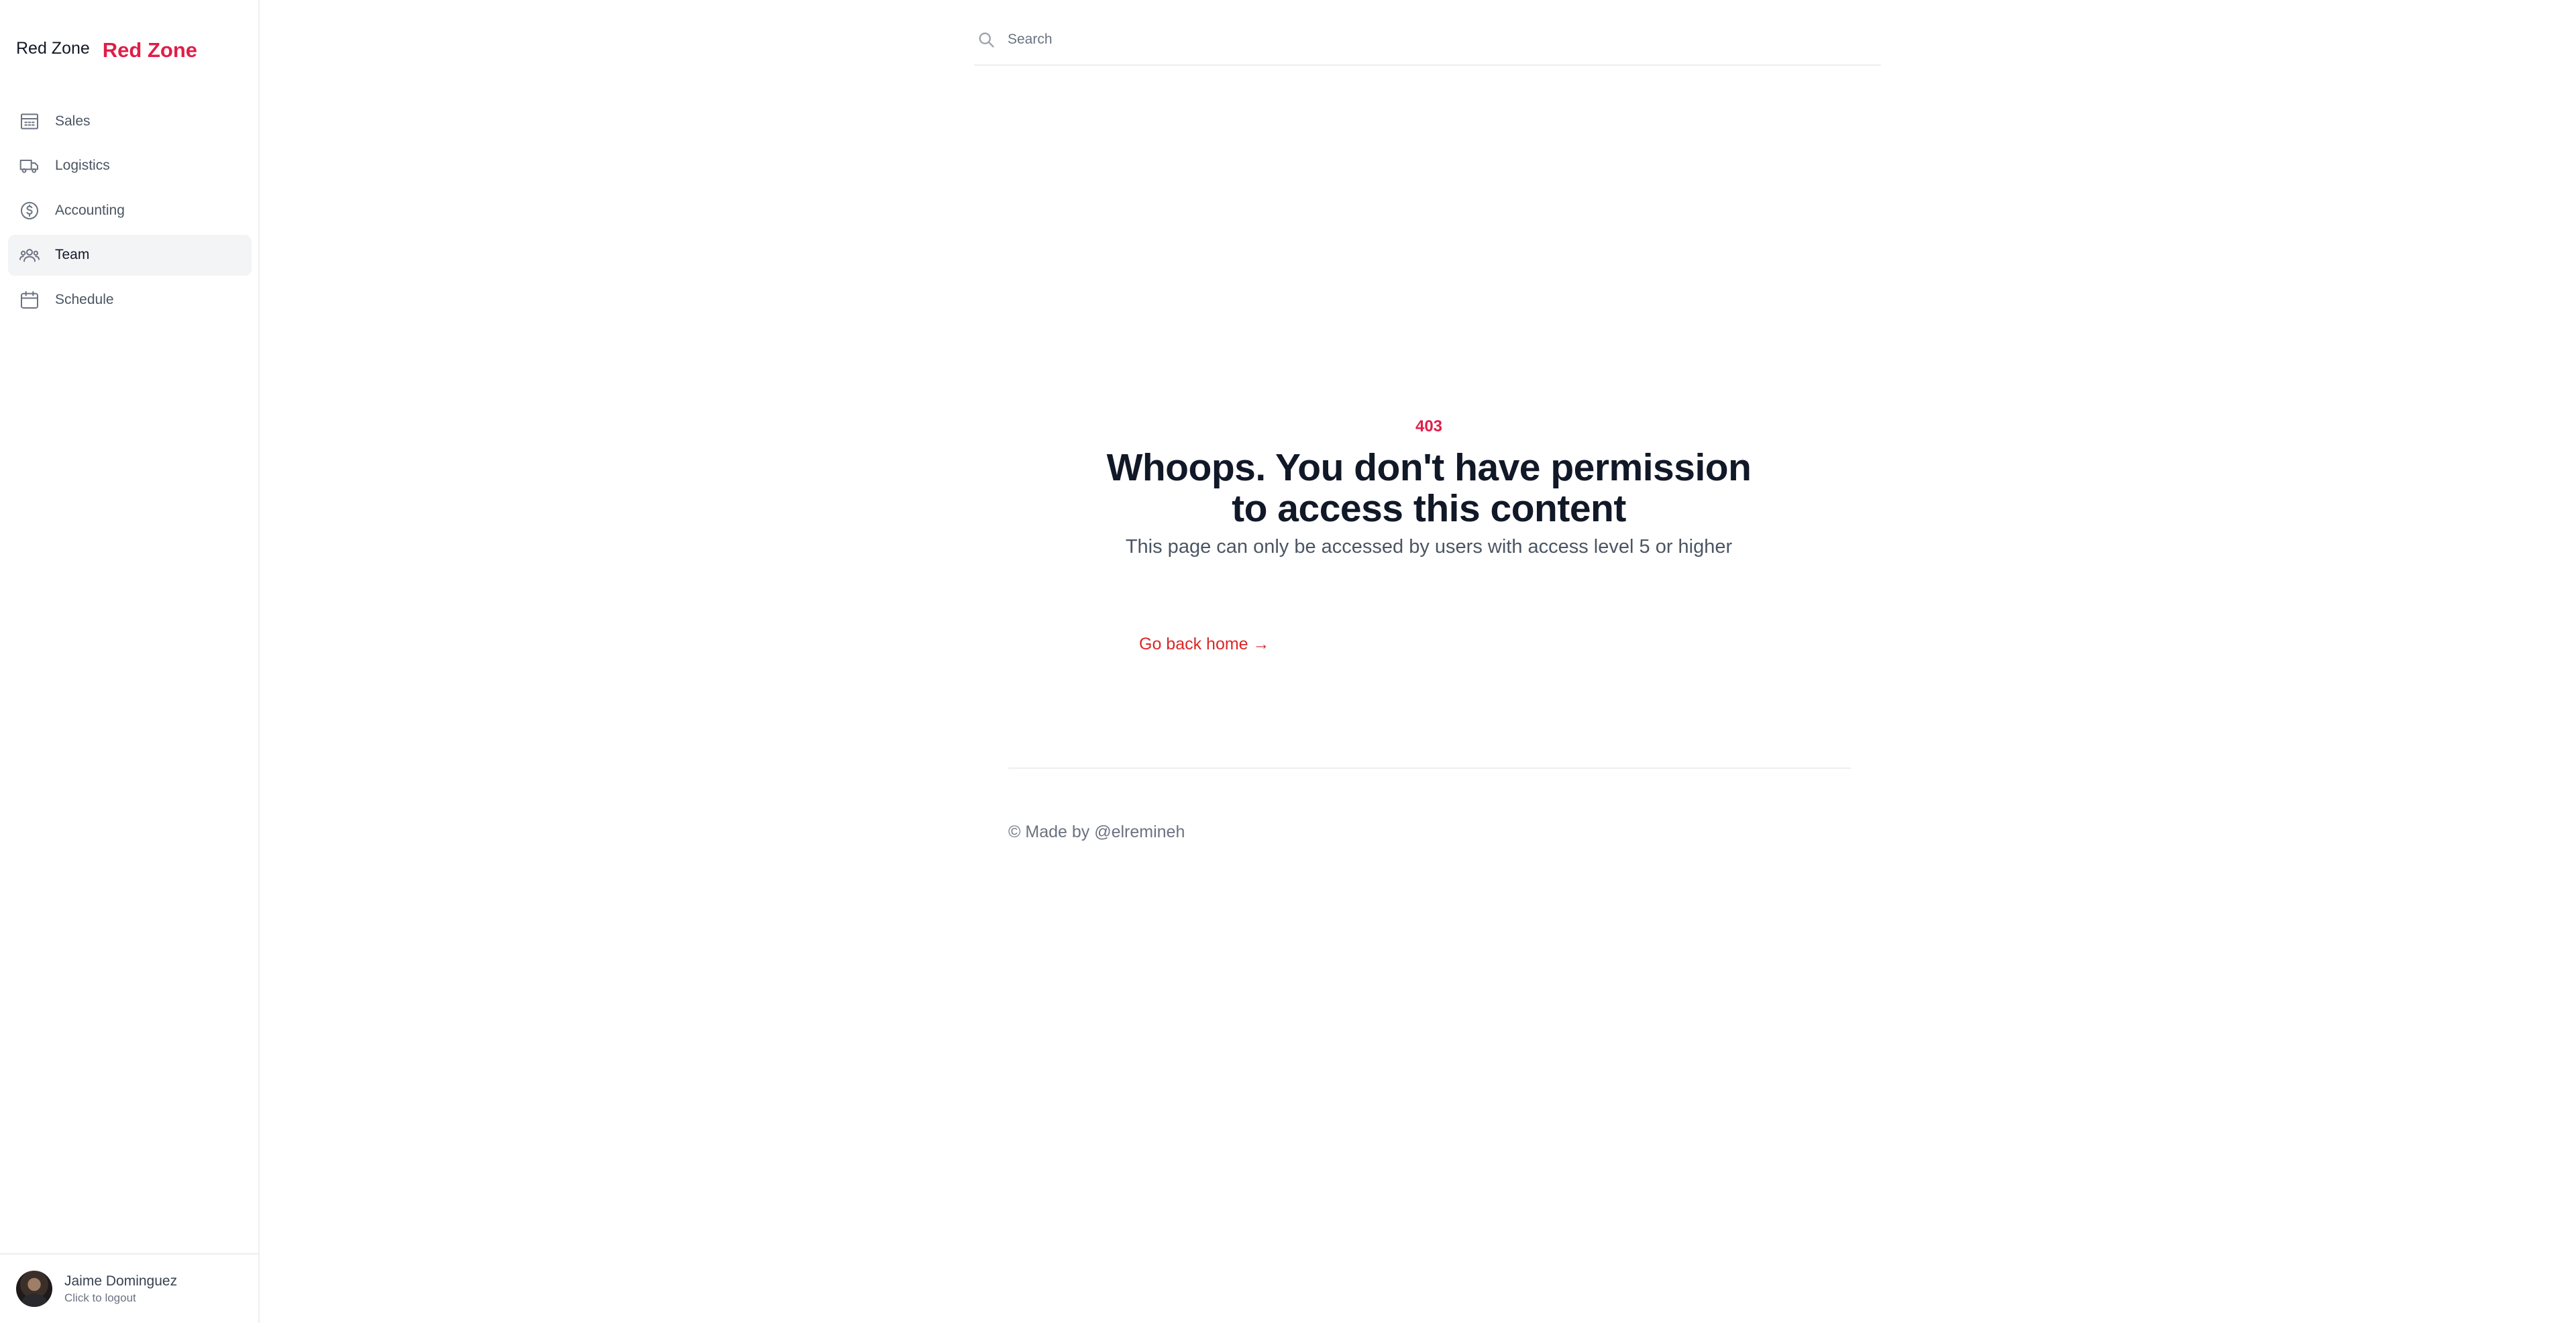  I want to click on sidebar-item-schedule: Schedule, so click(130, 299).